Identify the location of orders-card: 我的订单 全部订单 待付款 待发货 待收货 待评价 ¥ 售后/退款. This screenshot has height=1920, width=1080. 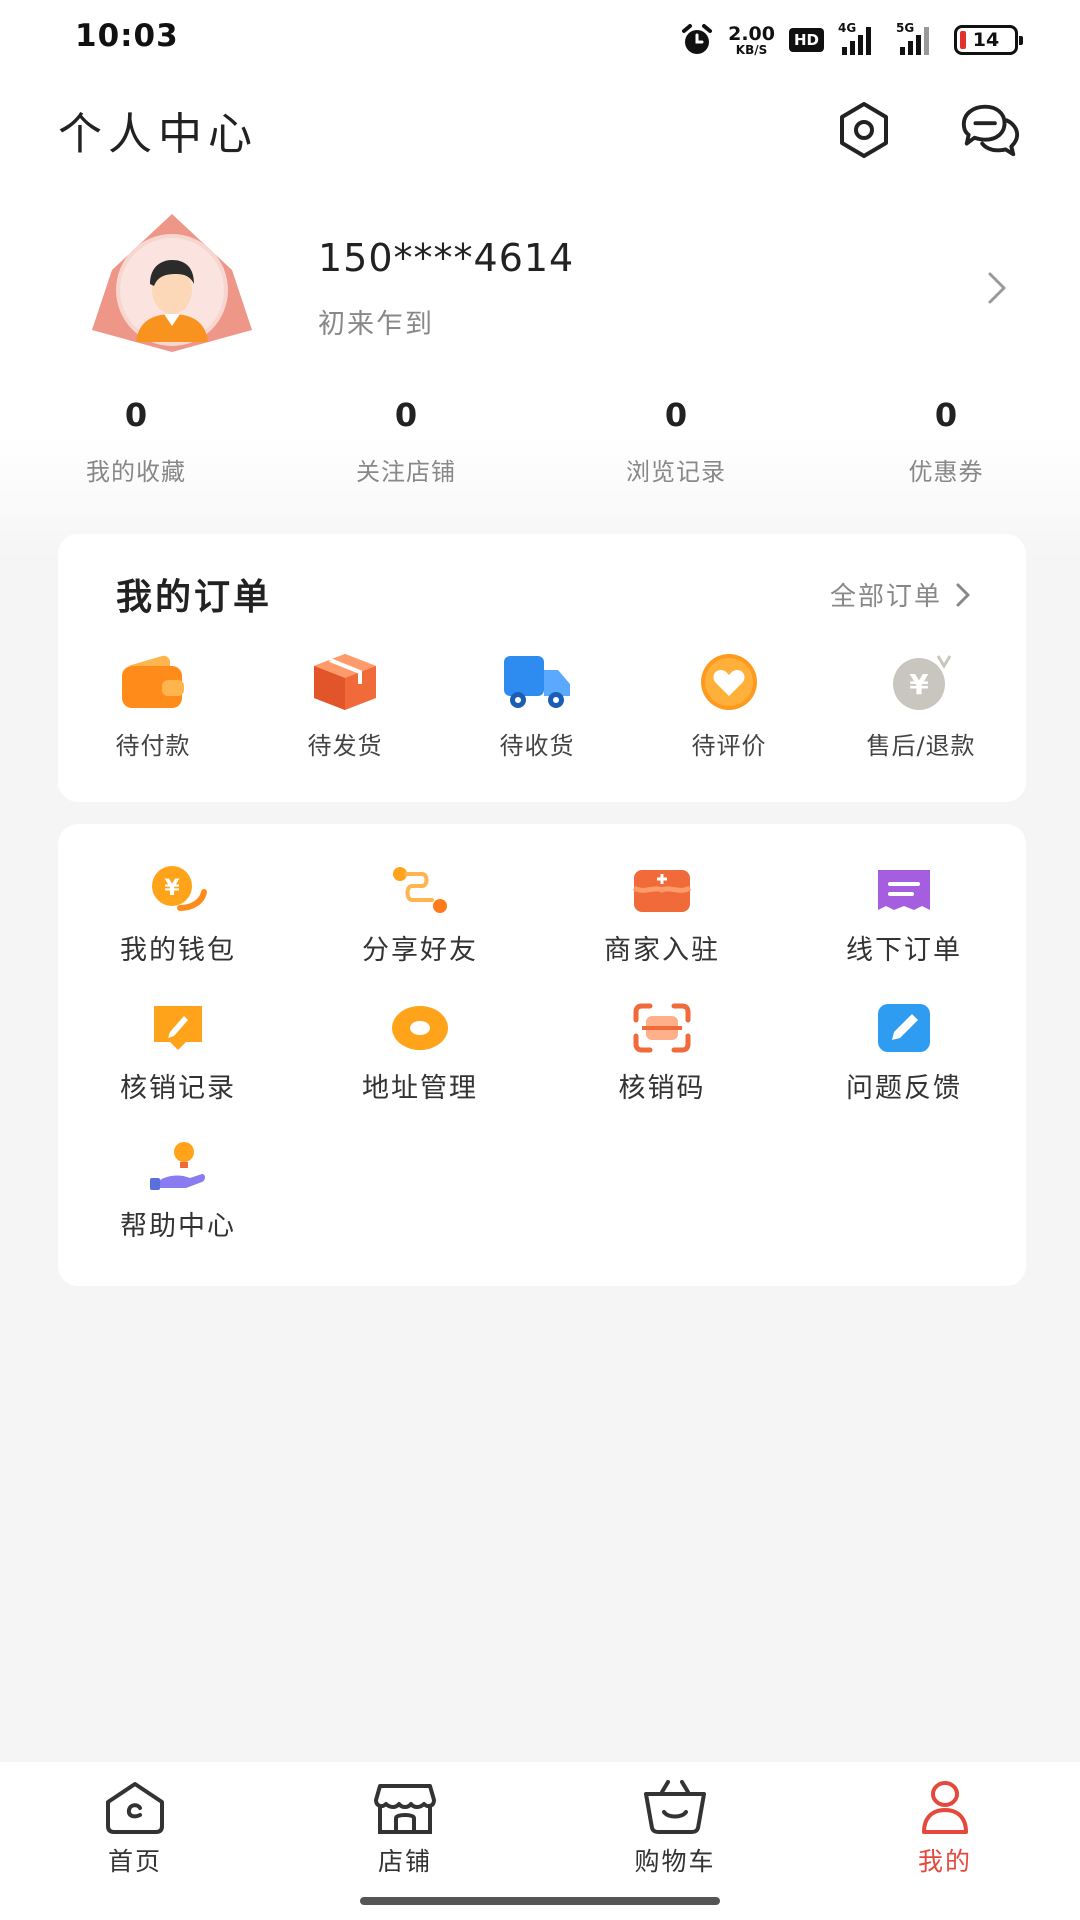
(542, 668).